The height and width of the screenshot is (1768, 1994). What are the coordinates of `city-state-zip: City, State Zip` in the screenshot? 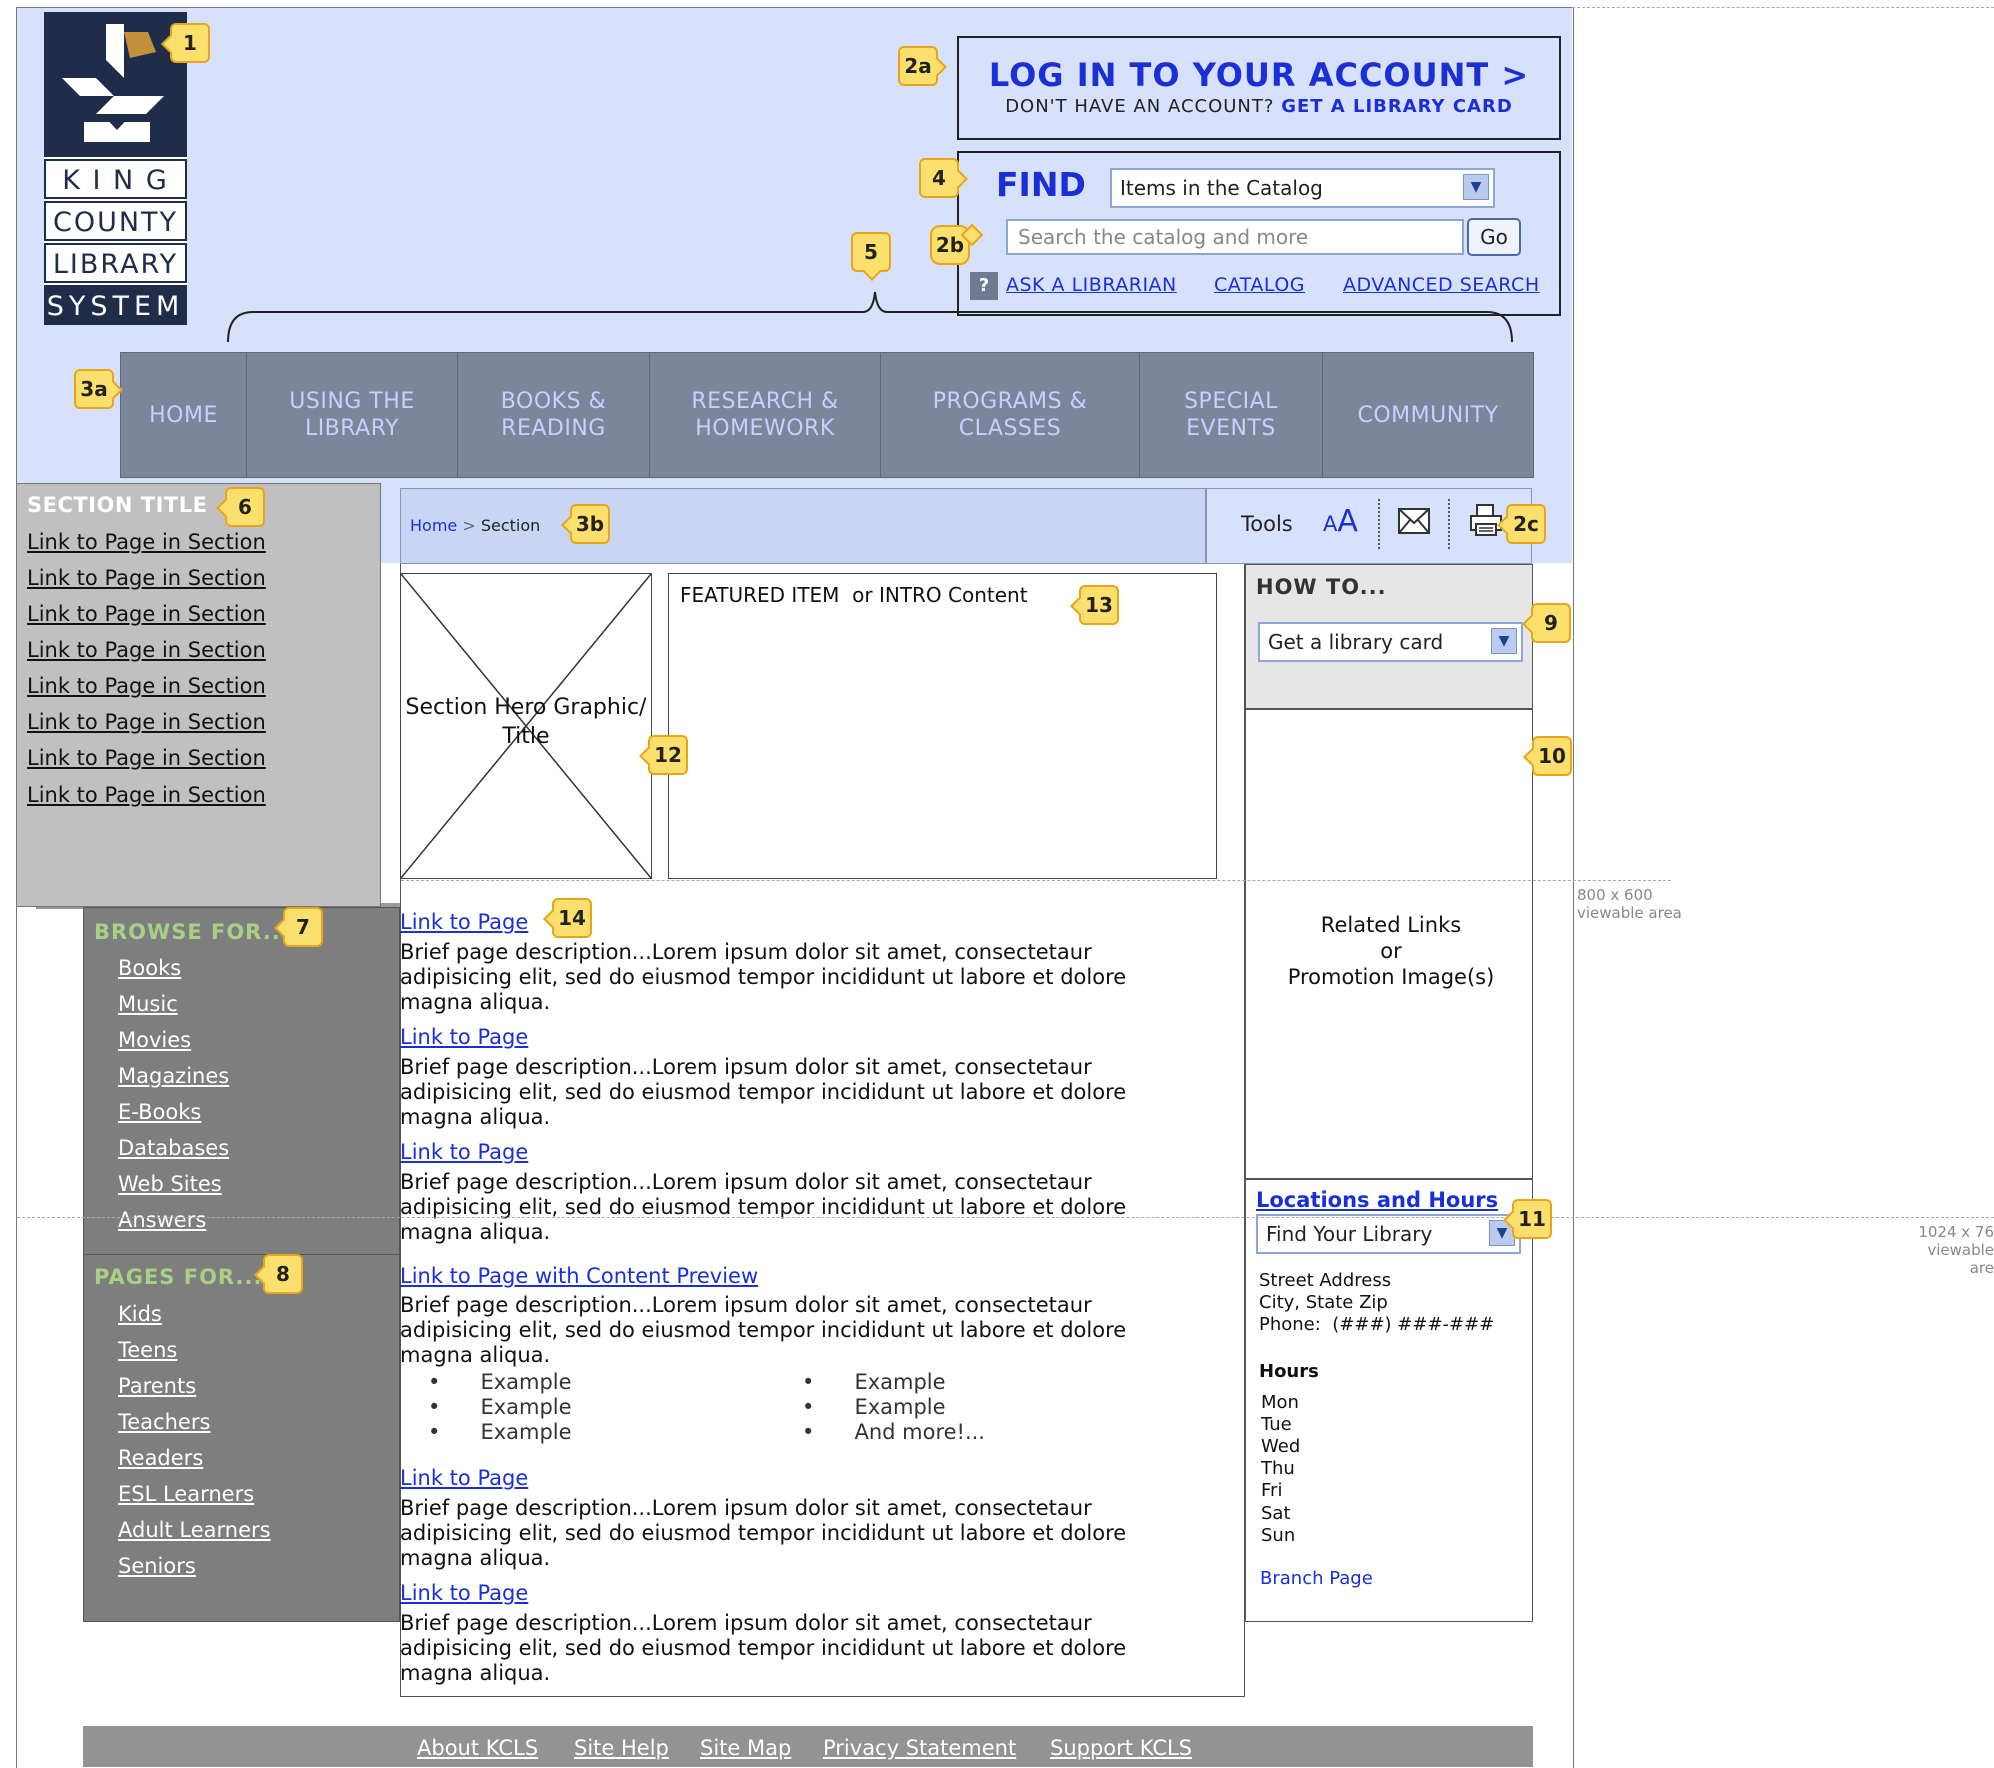 It's located at (1323, 1302).